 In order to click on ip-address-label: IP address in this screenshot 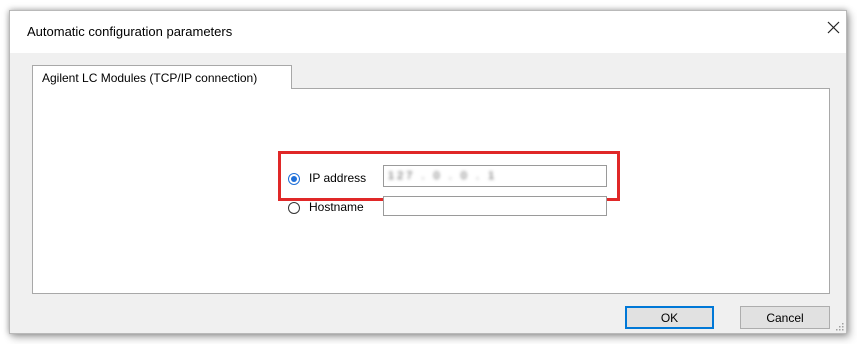, I will do `click(338, 178)`.